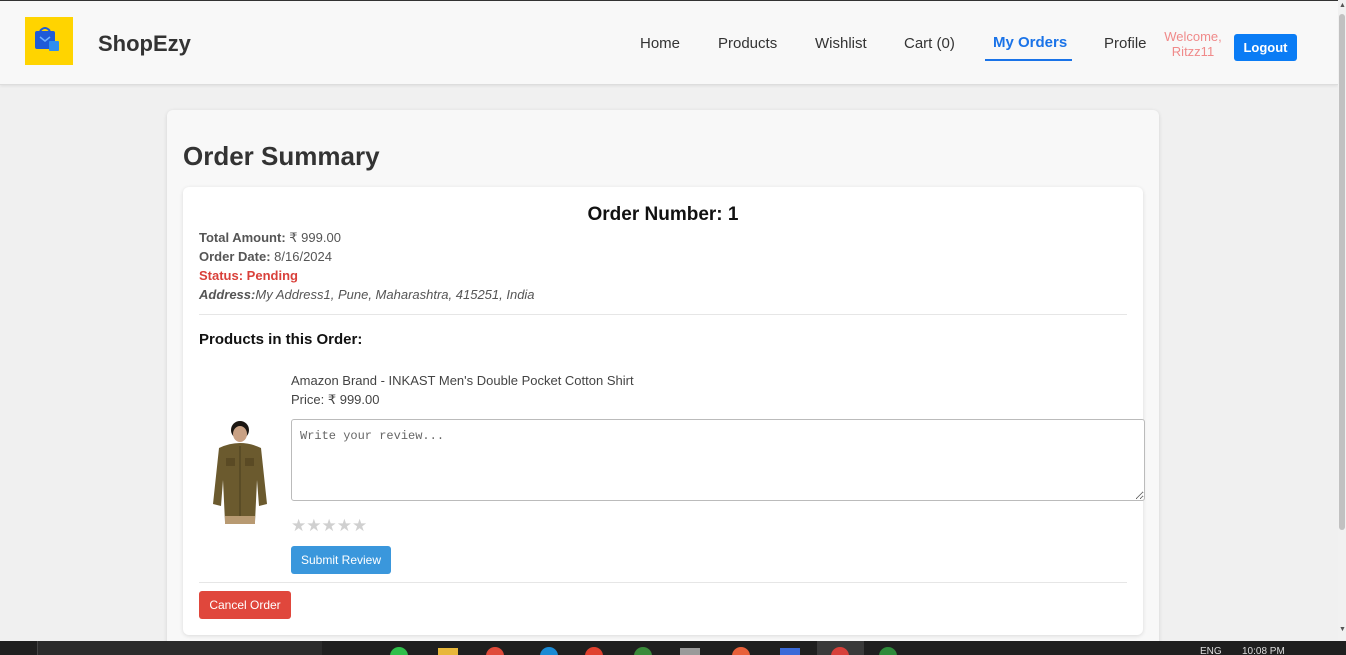  I want to click on star-rating-icons: ★★★★★, so click(329, 525).